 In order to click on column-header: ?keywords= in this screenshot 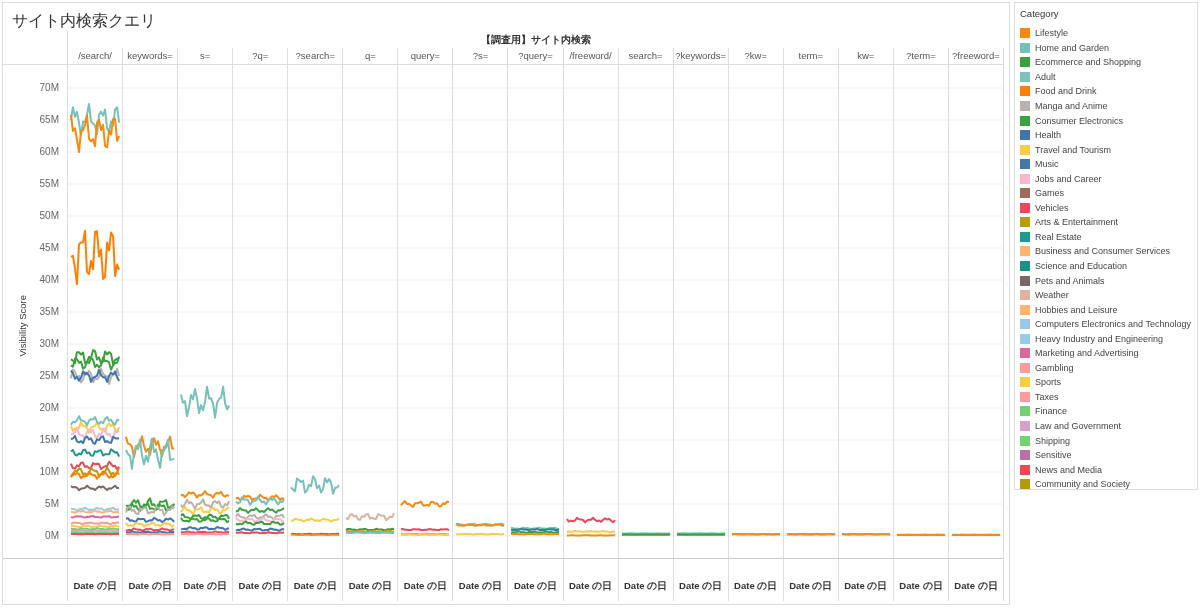, I will do `click(701, 56)`.